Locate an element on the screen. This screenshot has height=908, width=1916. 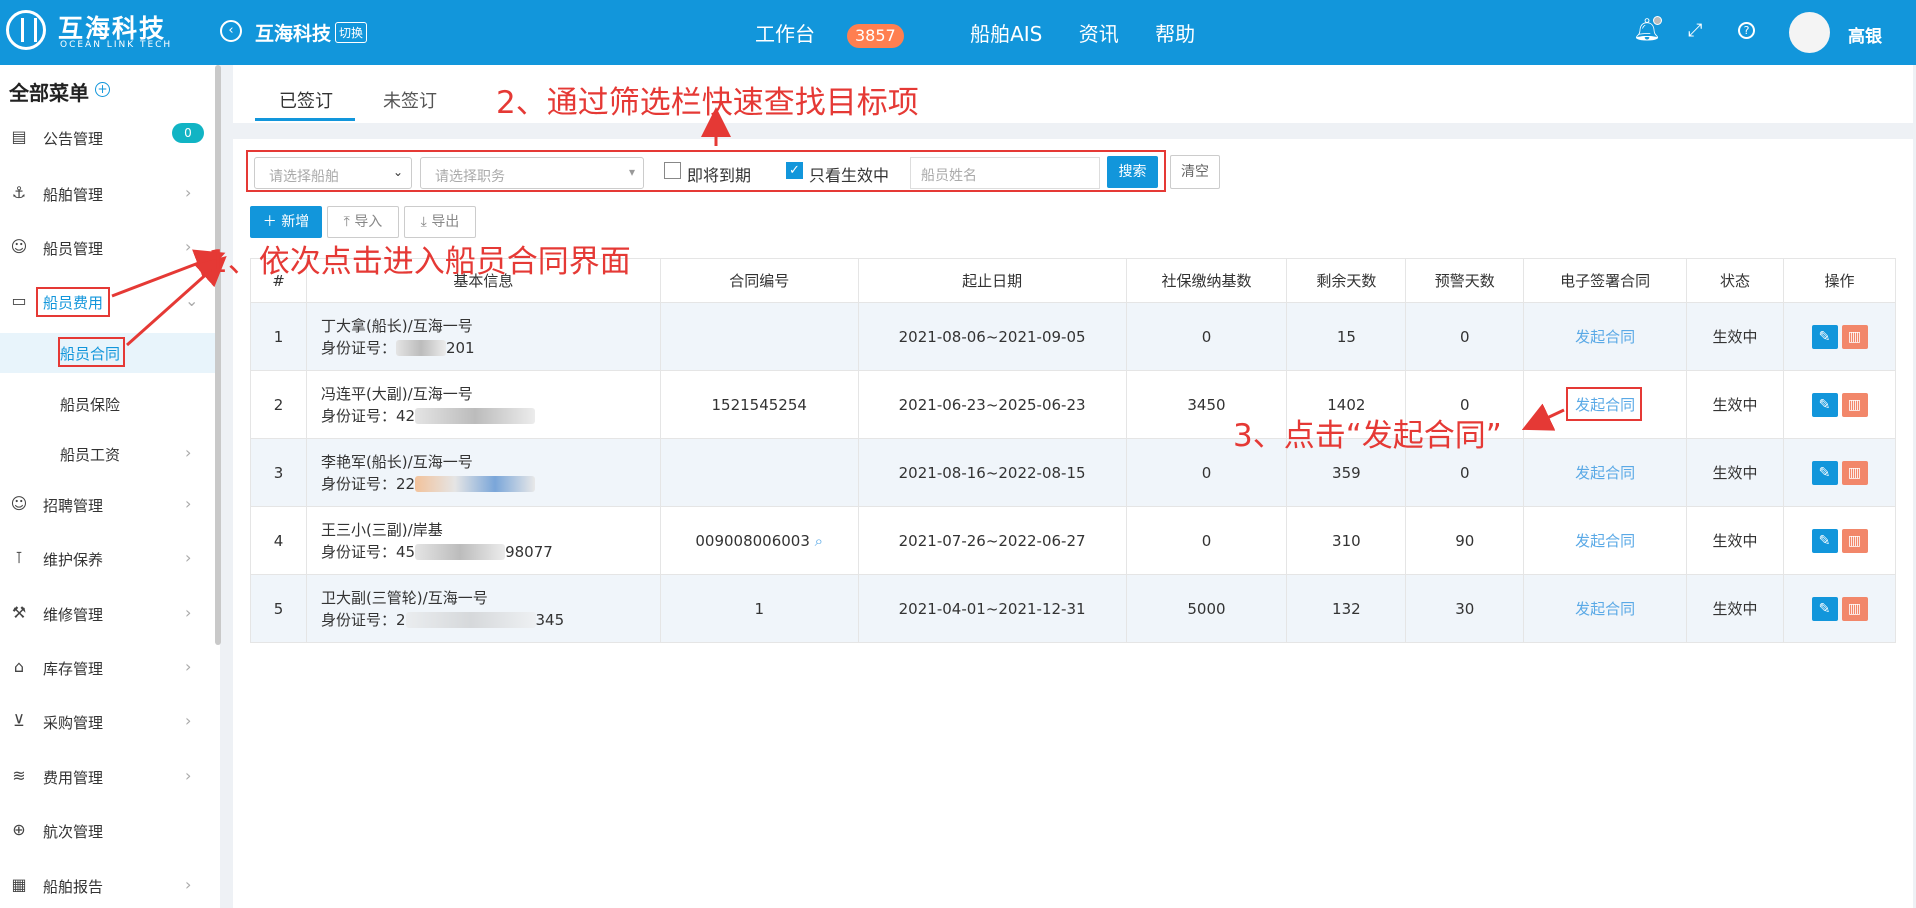
arrow-to-crew-contract is located at coordinates (176, 301).